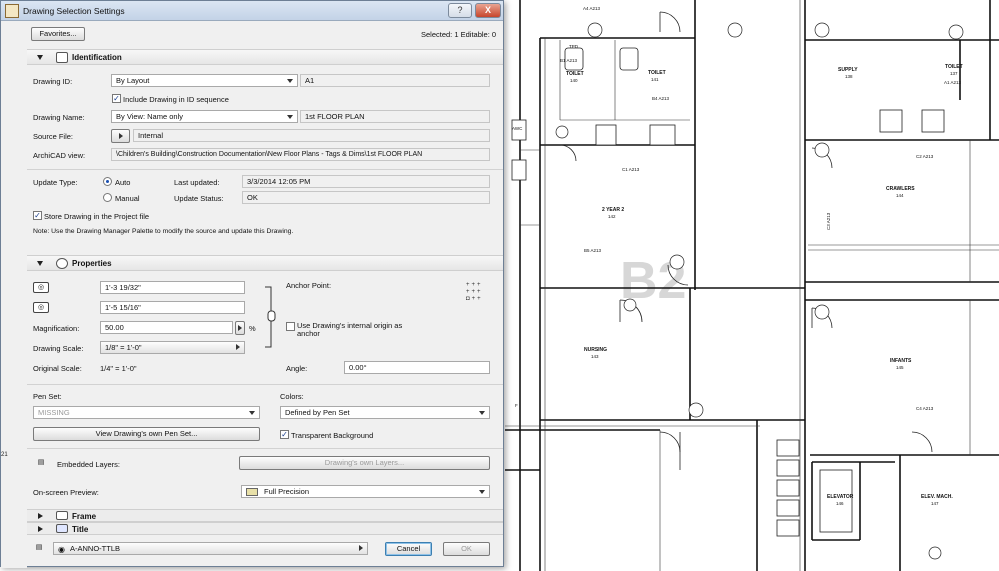  I want to click on drawing-name-mode-value: By View: Name only, so click(149, 116).